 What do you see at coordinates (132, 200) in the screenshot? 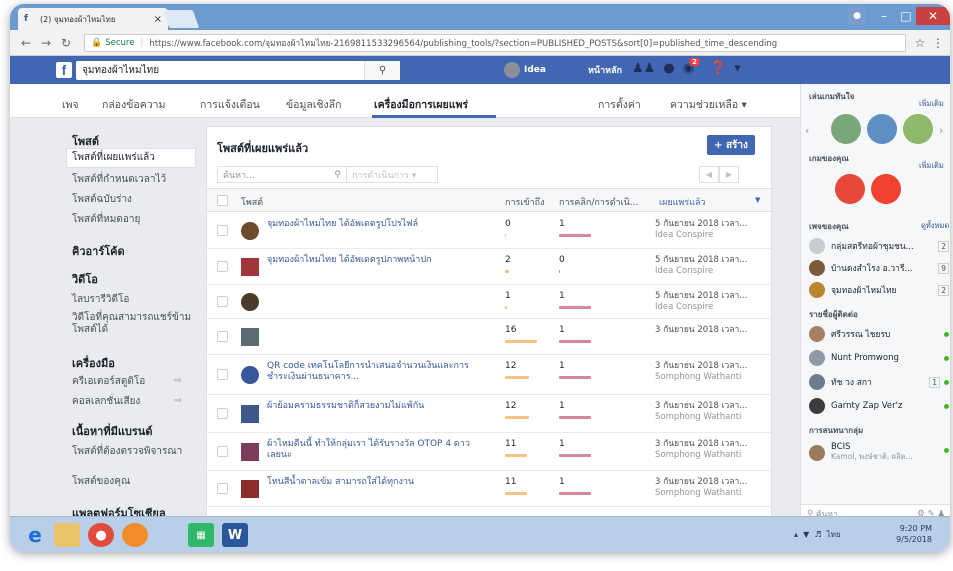
I see `menu-draft-posts: โพสต์ฉบับร่าง` at bounding box center [132, 200].